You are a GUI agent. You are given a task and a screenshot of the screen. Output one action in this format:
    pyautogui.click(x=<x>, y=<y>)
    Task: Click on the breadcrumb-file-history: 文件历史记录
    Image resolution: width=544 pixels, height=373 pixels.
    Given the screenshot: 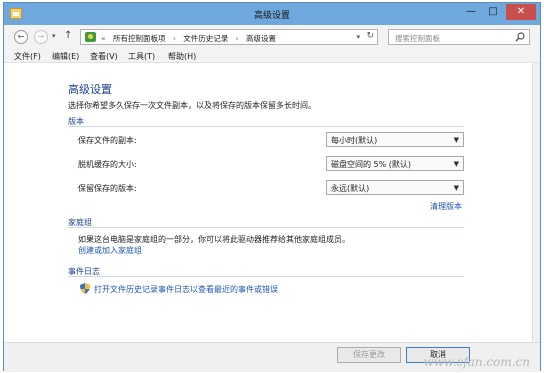 What is the action you would take?
    pyautogui.click(x=205, y=38)
    